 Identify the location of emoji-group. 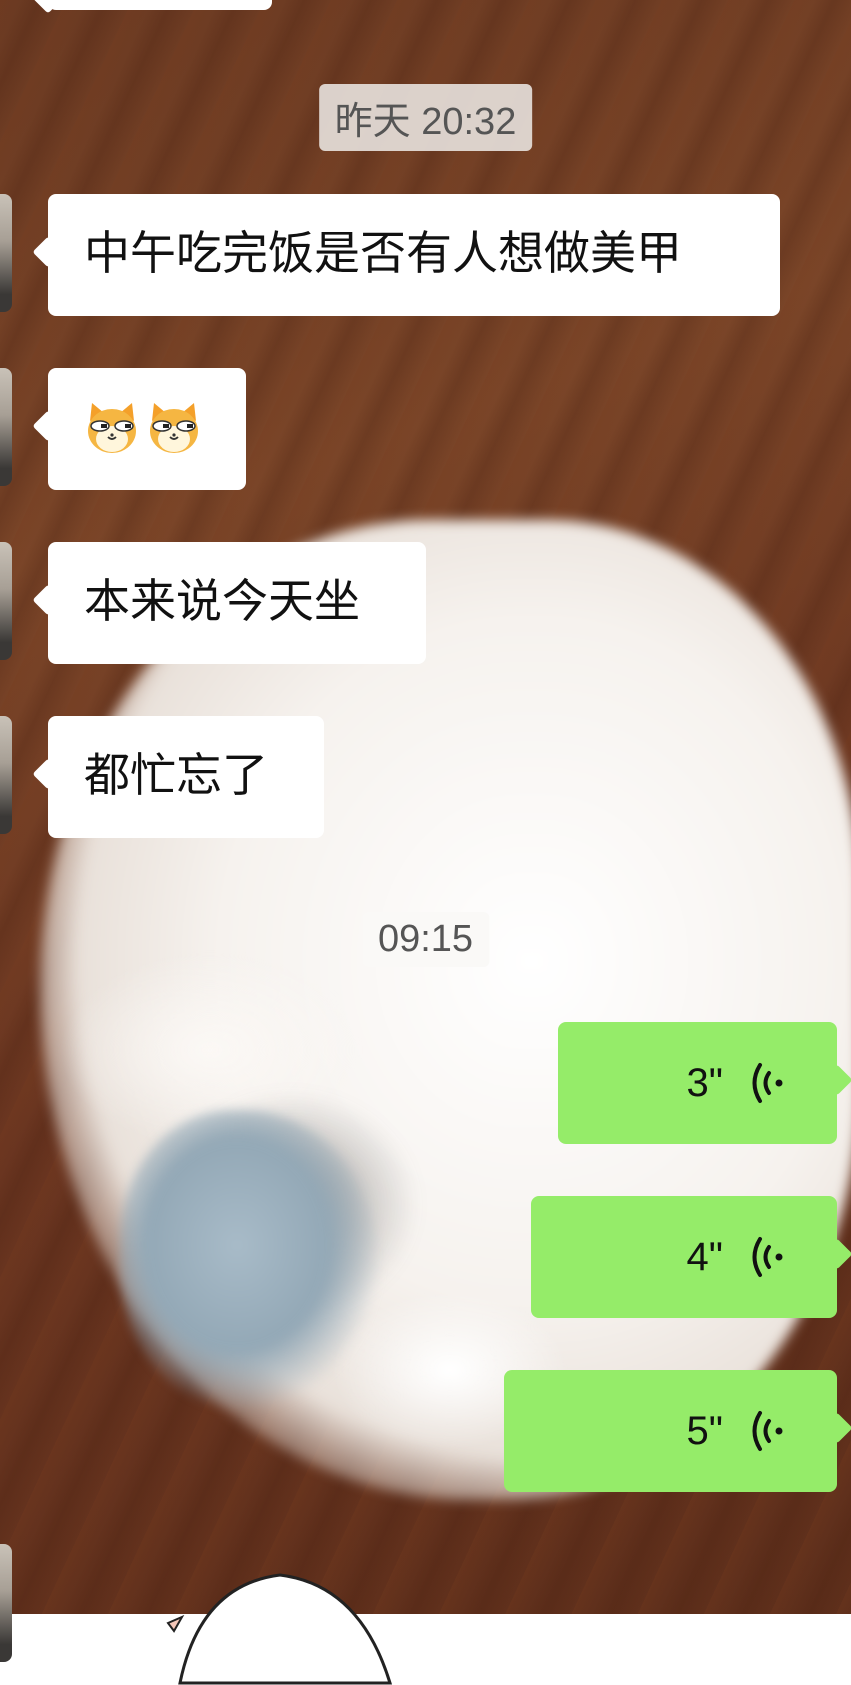
(147, 427).